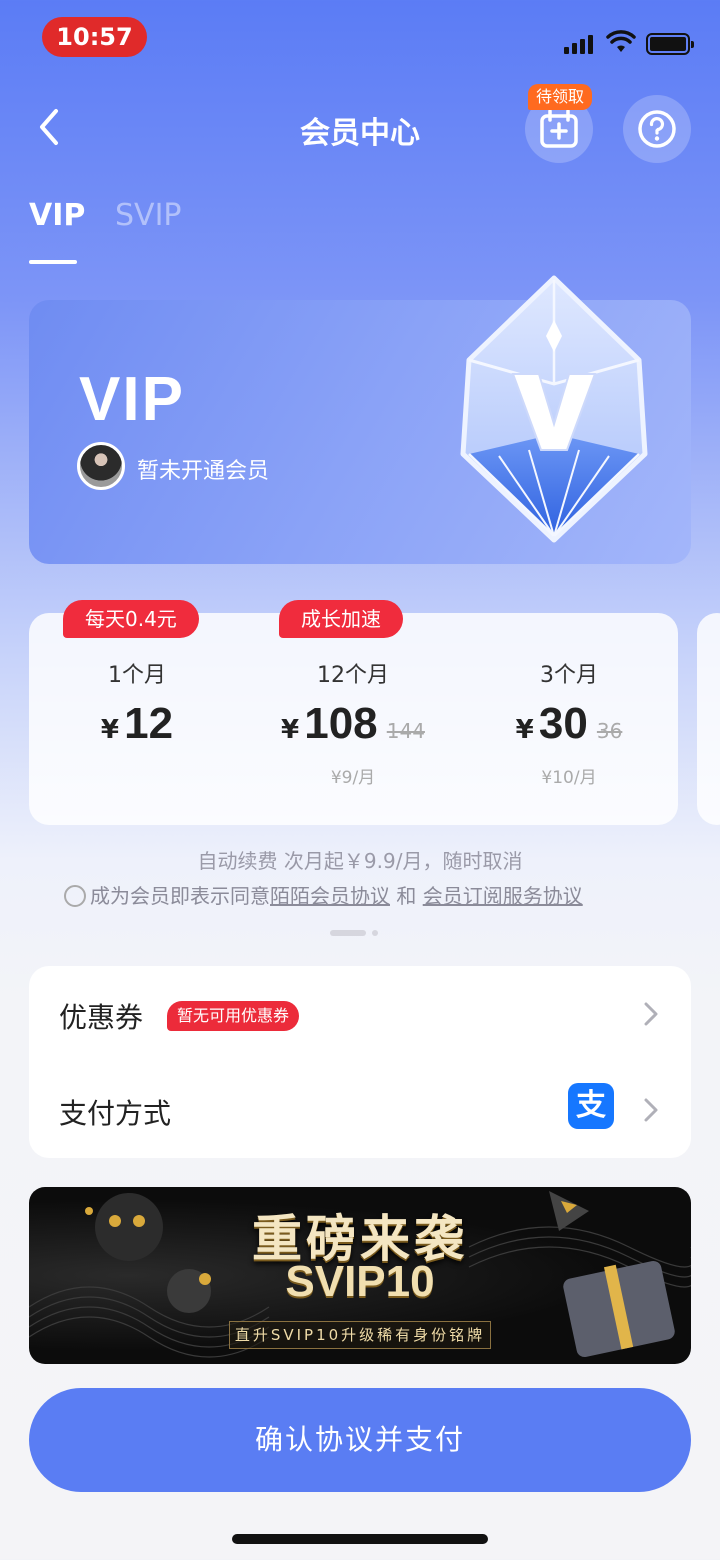  Describe the element at coordinates (360, 1110) in the screenshot. I see `payment-method-row: 支付方式 支` at that location.